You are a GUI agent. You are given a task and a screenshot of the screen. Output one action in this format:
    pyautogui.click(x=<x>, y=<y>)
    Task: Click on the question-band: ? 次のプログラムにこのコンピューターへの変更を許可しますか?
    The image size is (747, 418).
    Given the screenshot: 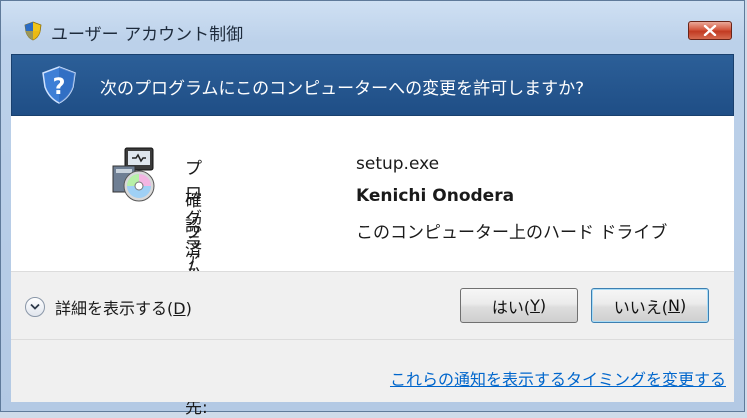 What is the action you would take?
    pyautogui.click(x=372, y=85)
    